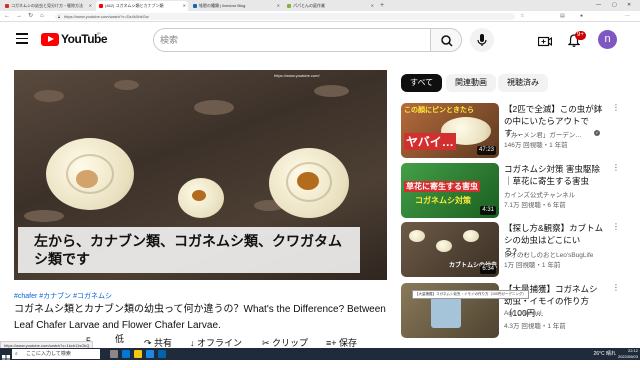  Describe the element at coordinates (56, 354) in the screenshot. I see `taskbar-search-input: ここに入力して検索` at that location.